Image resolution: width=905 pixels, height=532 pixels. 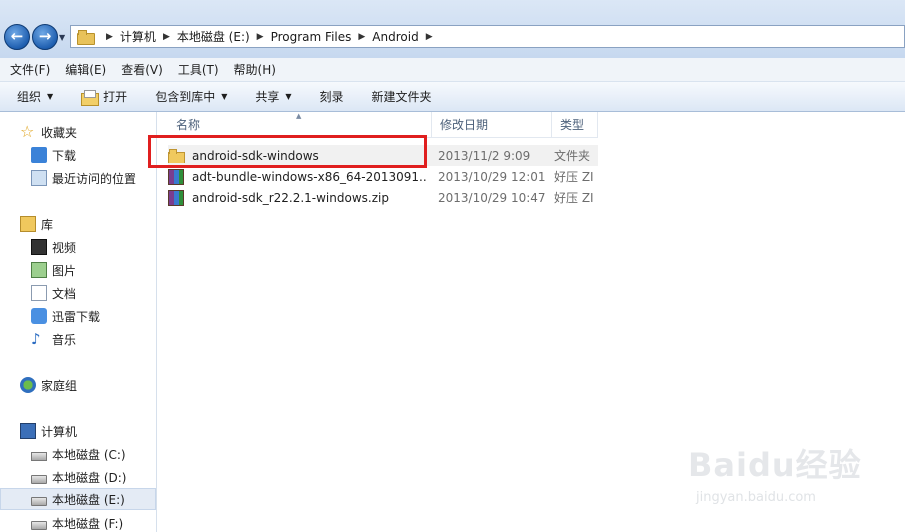 I want to click on burn-button: 刻录, so click(x=332, y=96).